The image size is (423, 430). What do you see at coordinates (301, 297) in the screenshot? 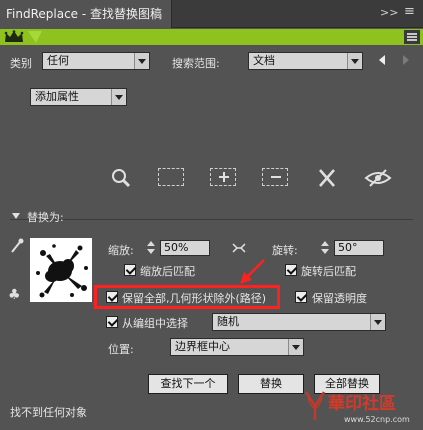
I see `keep-opacity-checkbox` at bounding box center [301, 297].